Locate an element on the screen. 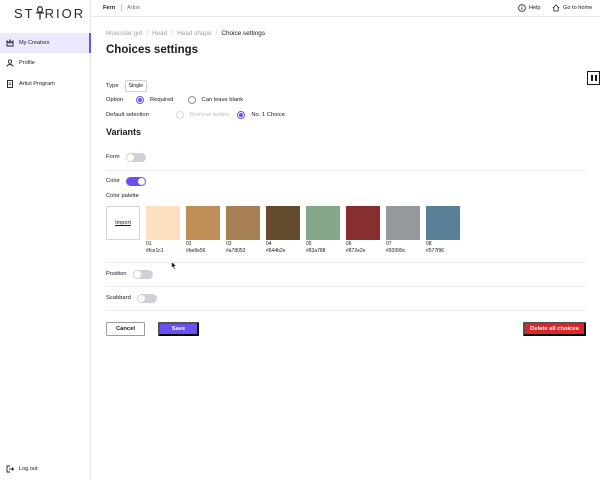  option-row: Option Required Can leave blank is located at coordinates (174, 100).